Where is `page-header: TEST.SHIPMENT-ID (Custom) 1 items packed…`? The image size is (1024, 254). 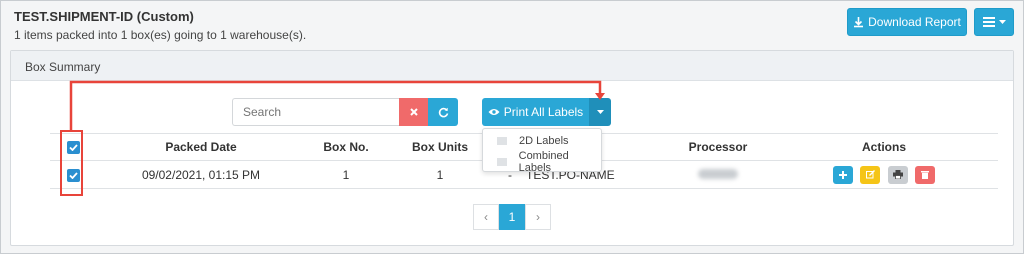 page-header: TEST.SHIPMENT-ID (Custom) 1 items packed… is located at coordinates (160, 25).